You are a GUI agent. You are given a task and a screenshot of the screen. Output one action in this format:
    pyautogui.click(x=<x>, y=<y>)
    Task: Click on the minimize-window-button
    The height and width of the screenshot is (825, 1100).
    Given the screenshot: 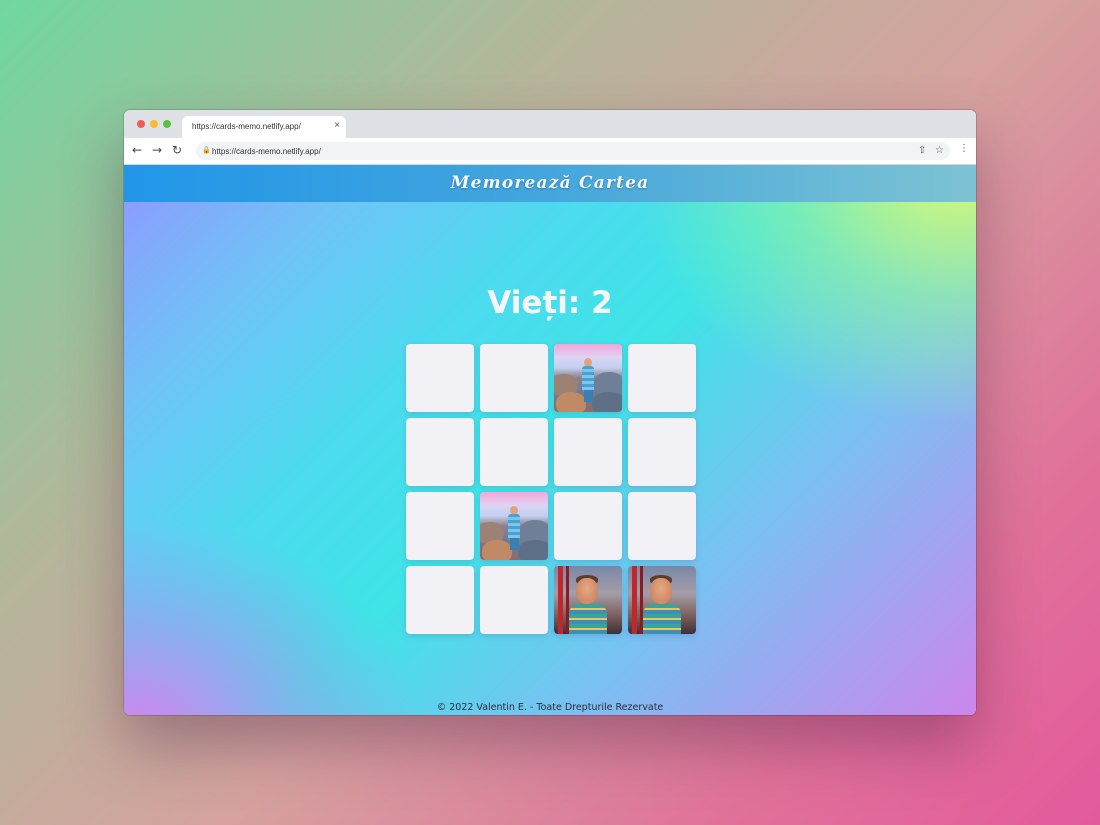 What is the action you would take?
    pyautogui.click(x=154, y=124)
    